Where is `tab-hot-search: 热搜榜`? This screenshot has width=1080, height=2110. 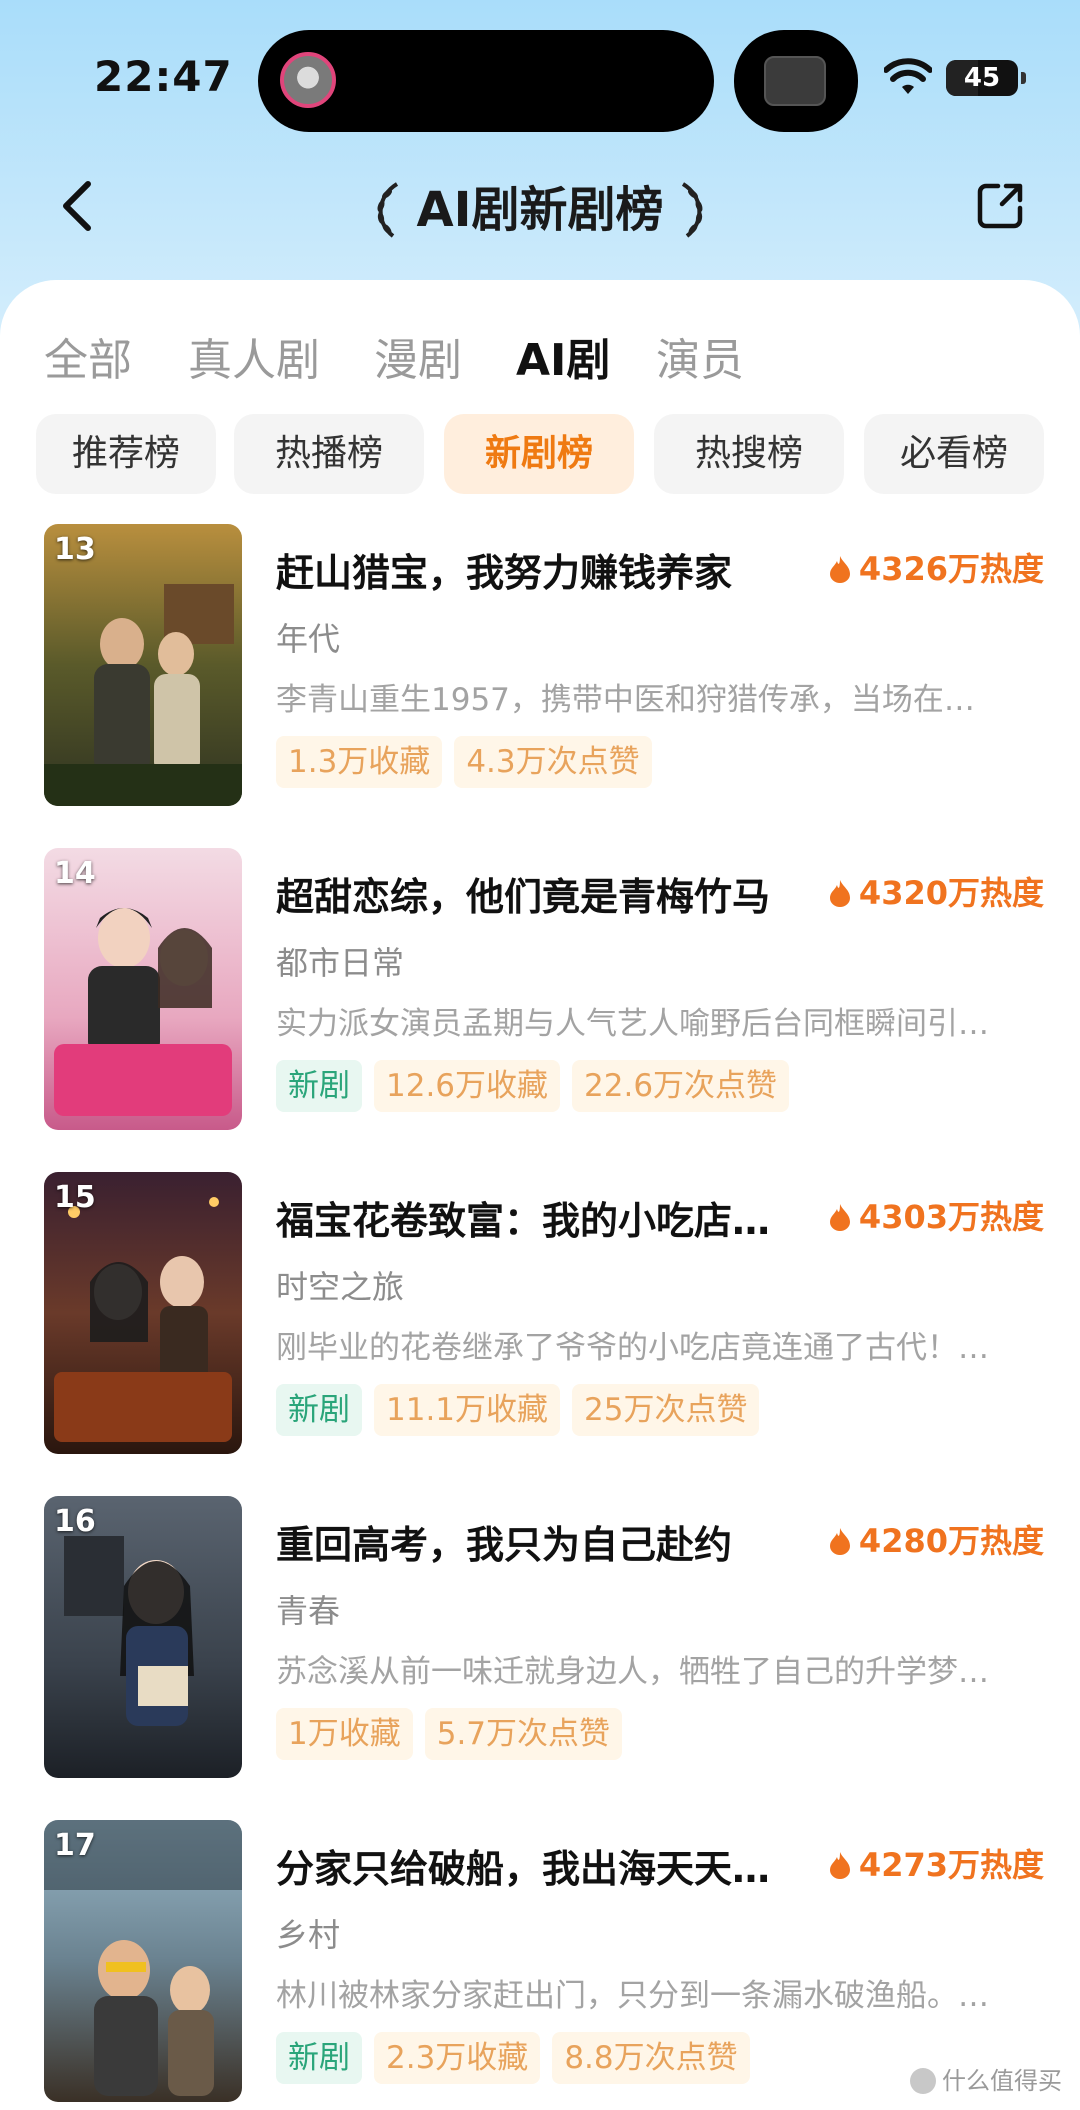
tab-hot-search: 热搜榜 is located at coordinates (749, 454).